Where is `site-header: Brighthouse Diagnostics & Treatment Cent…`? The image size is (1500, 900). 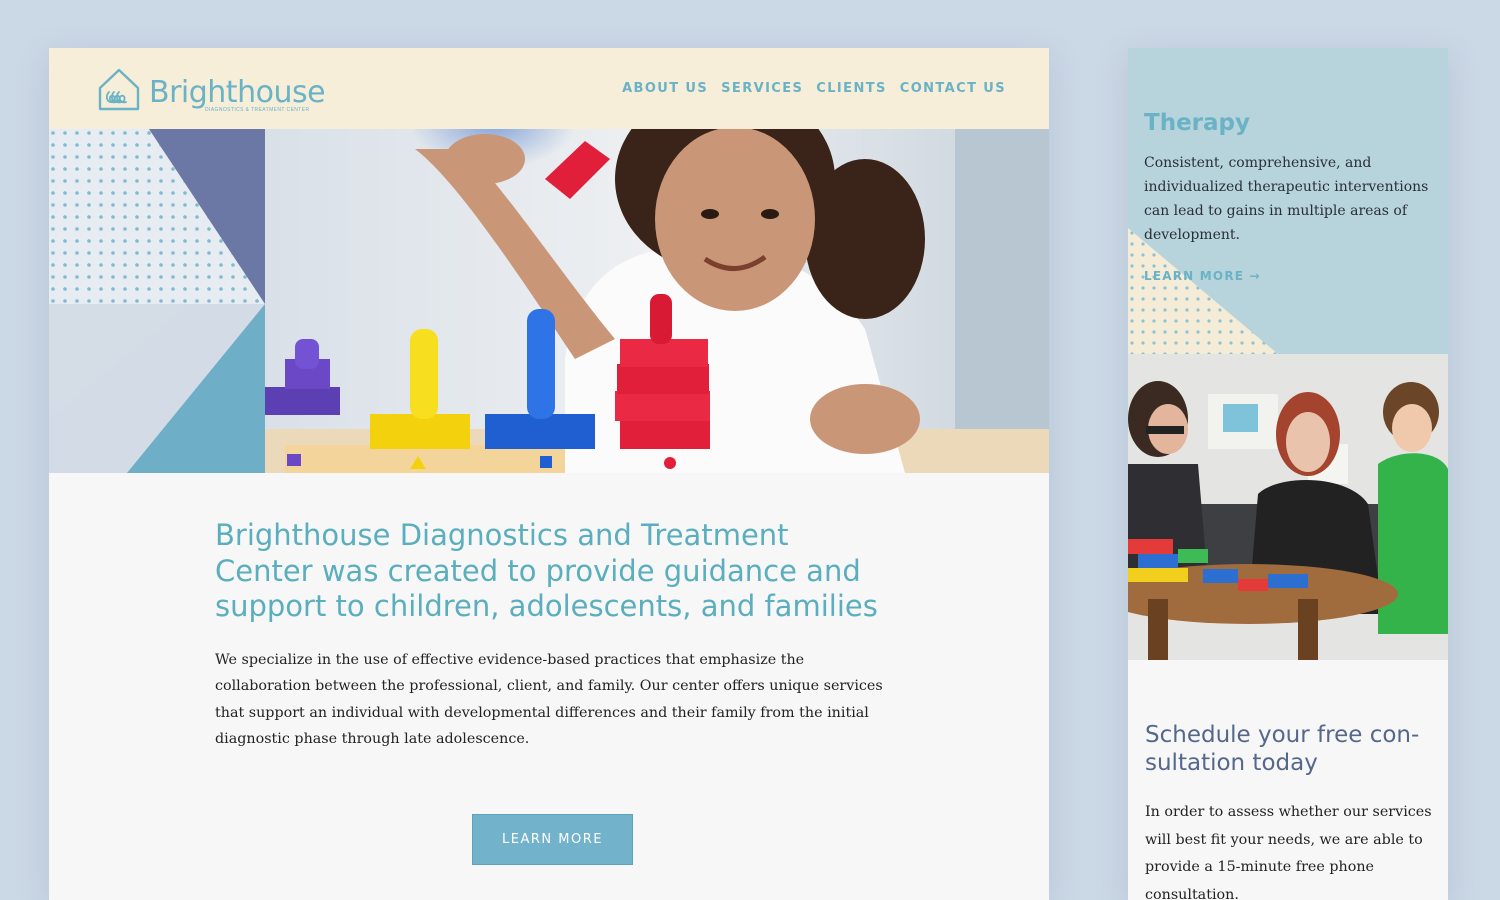
site-header: Brighthouse Diagnostics & Treatment Cent… is located at coordinates (549, 88).